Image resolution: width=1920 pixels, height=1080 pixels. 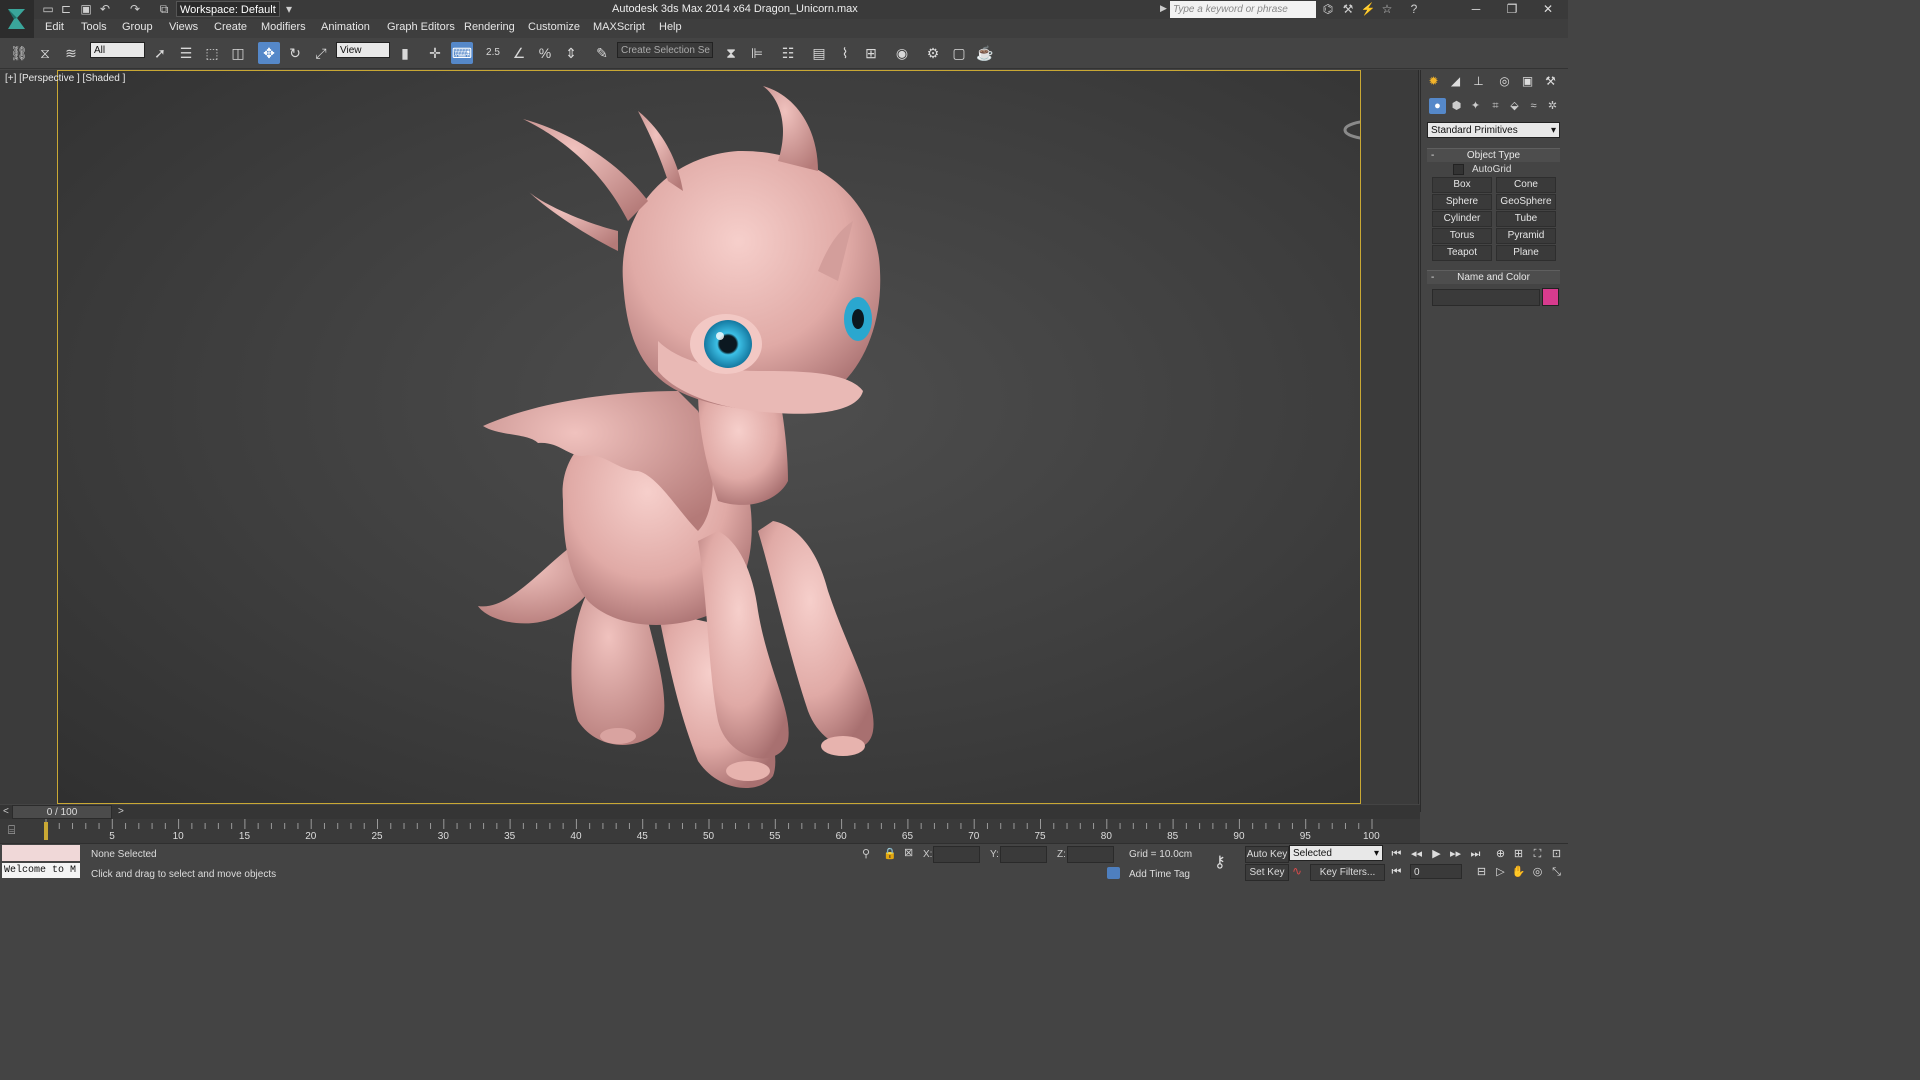 What do you see at coordinates (1328, 9) in the screenshot?
I see `binoculars-icon: ⌬` at bounding box center [1328, 9].